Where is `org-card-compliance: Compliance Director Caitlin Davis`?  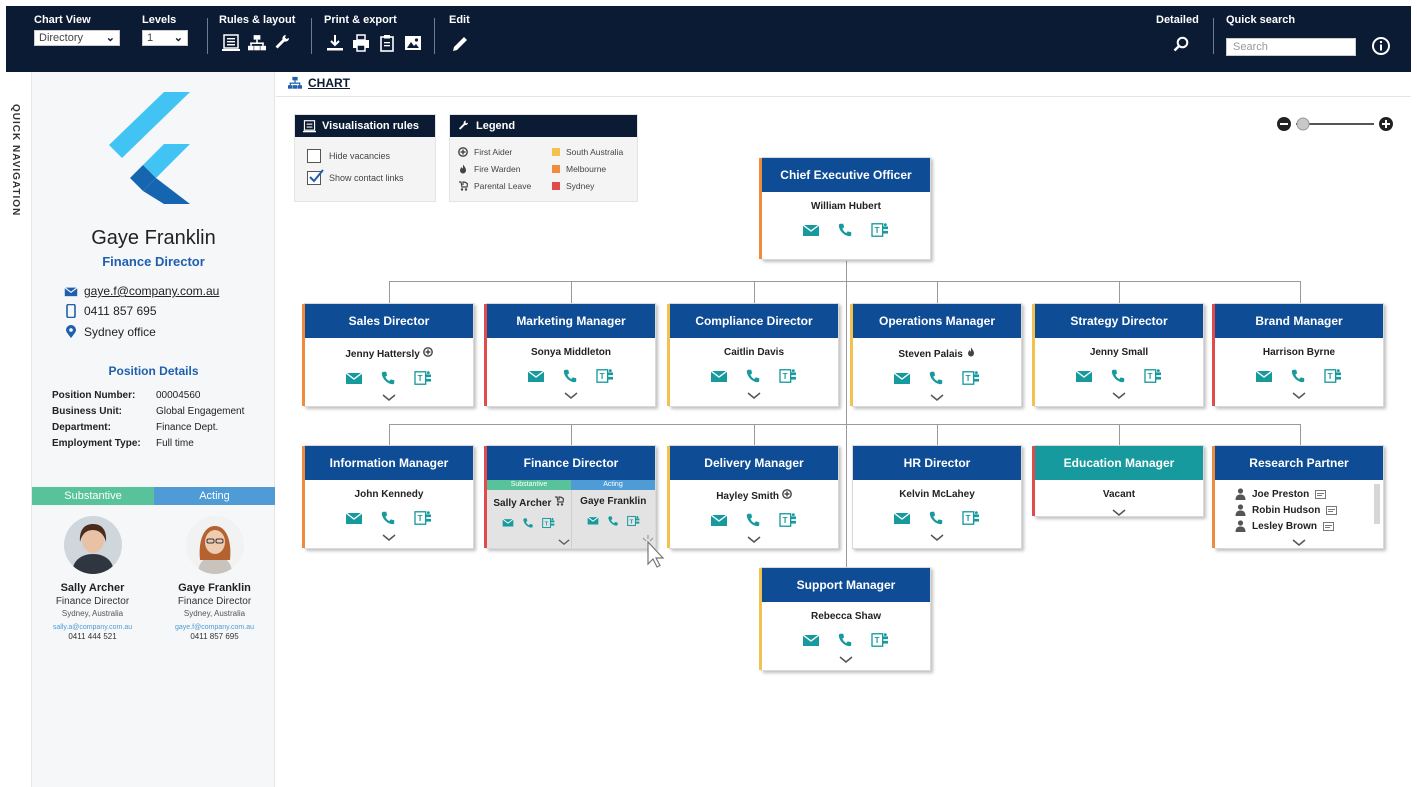
org-card-compliance: Compliance Director Caitlin Davis is located at coordinates (753, 355).